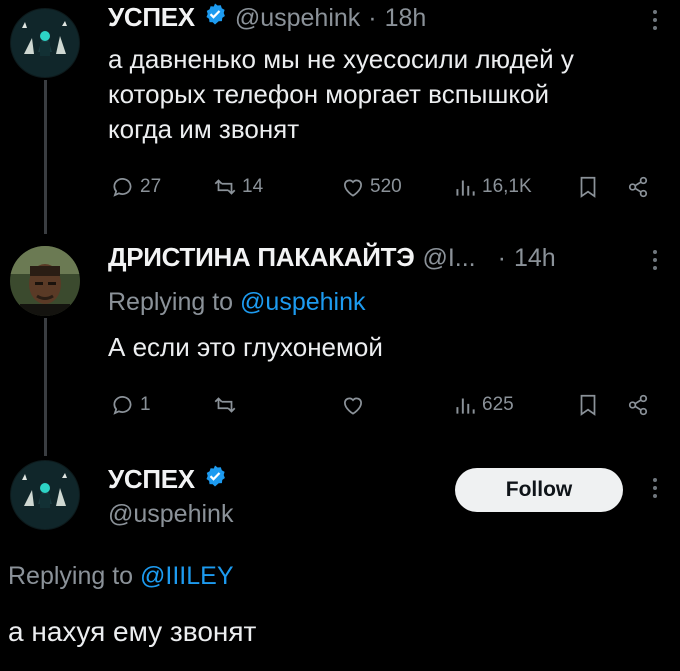  Describe the element at coordinates (186, 576) in the screenshot. I see `replying-handle: @IIILEY` at that location.